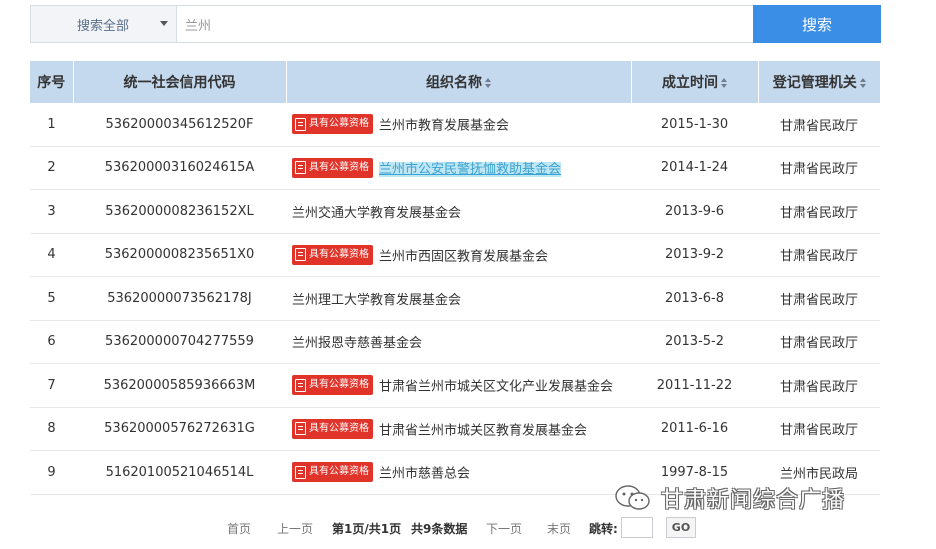 The width and height of the screenshot is (936, 549). I want to click on total-count: 共9条数据, so click(439, 529).